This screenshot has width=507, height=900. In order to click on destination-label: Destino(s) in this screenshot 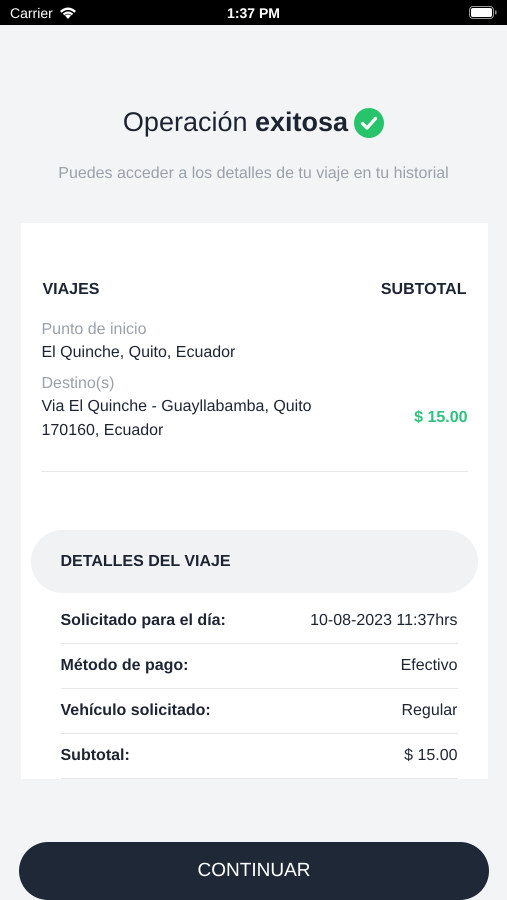, I will do `click(79, 384)`.